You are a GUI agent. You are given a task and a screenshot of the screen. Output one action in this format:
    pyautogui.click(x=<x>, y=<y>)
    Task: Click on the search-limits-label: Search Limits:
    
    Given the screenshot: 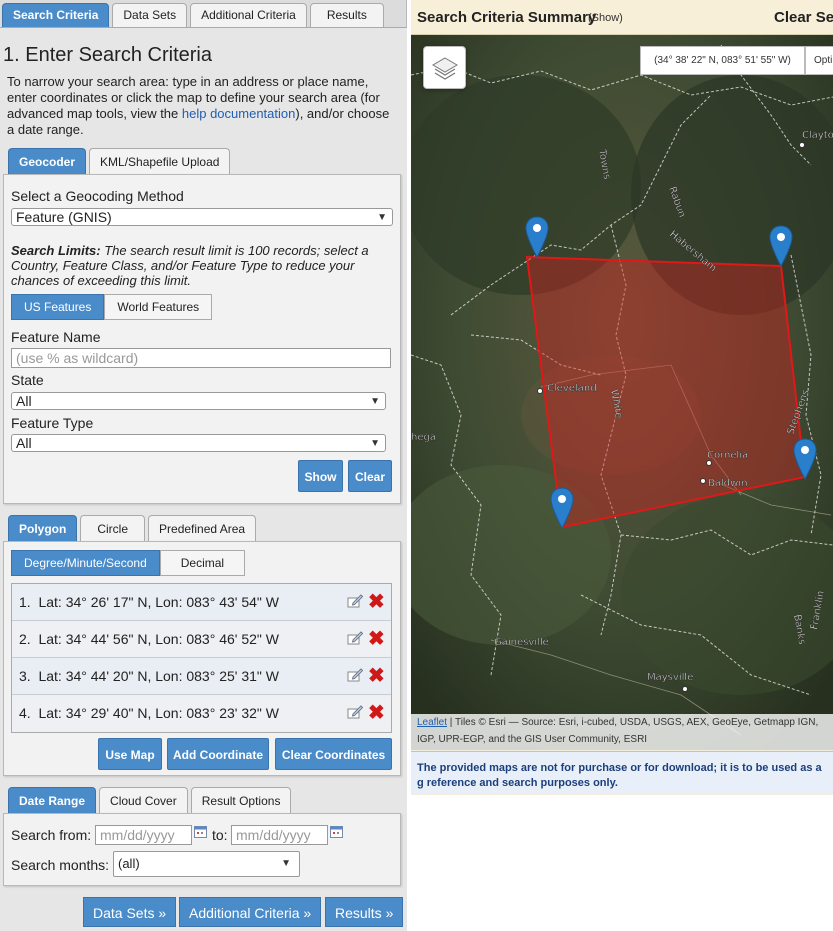 What is the action you would take?
    pyautogui.click(x=56, y=250)
    